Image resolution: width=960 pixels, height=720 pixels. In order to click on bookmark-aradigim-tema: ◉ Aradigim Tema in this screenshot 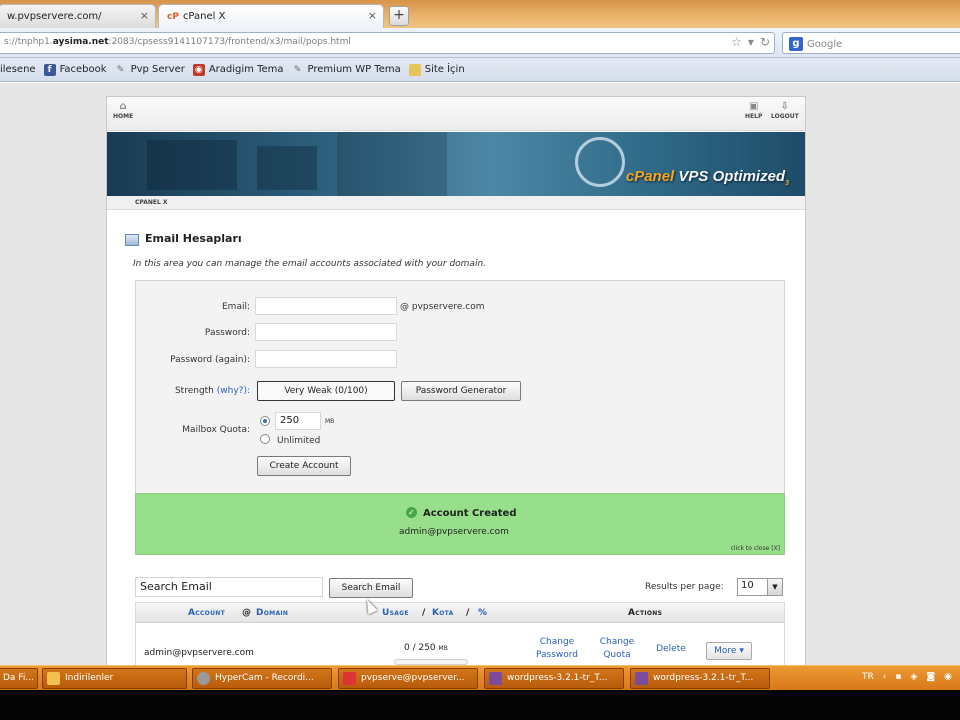, I will do `click(238, 69)`.